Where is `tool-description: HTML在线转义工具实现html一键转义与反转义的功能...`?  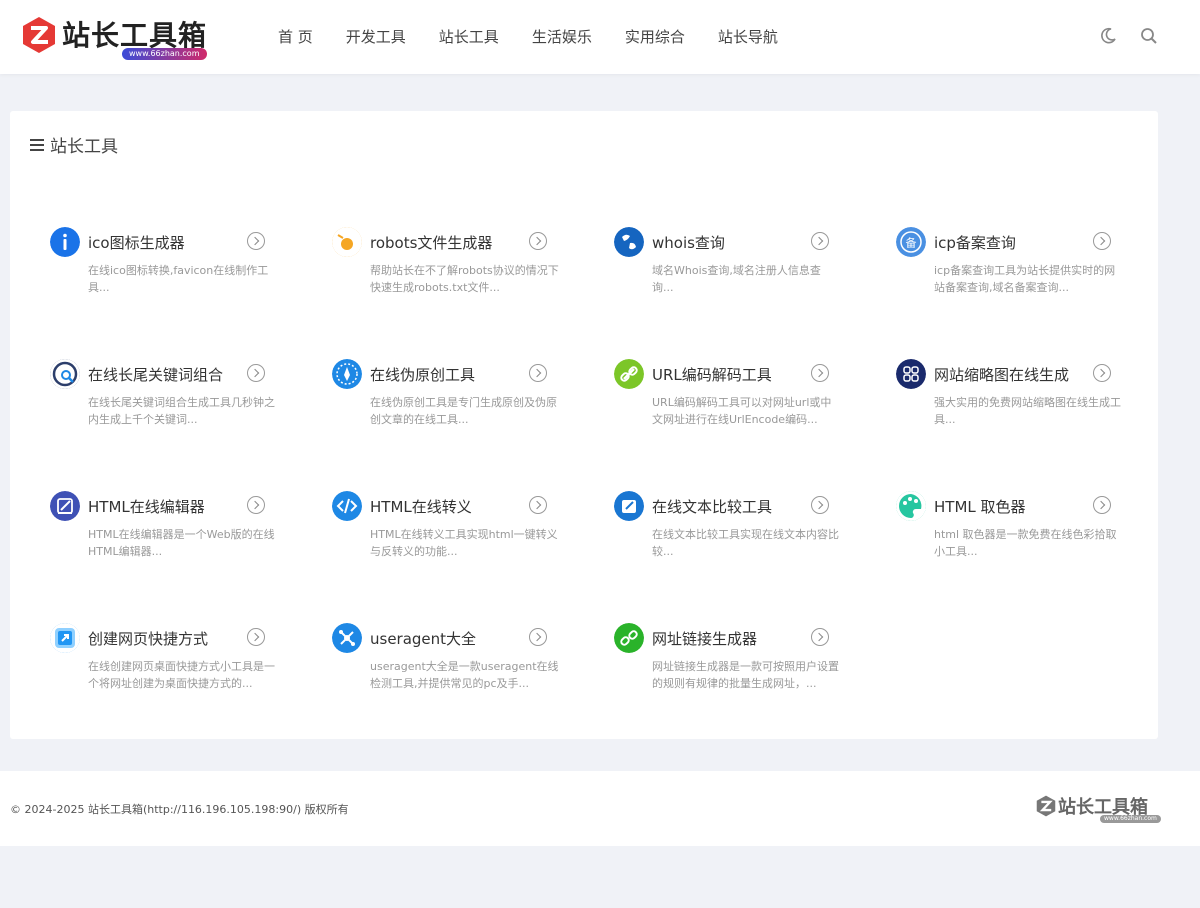
tool-description: HTML在线转义工具实现html一键转义与反转义的功能... is located at coordinates (464, 543).